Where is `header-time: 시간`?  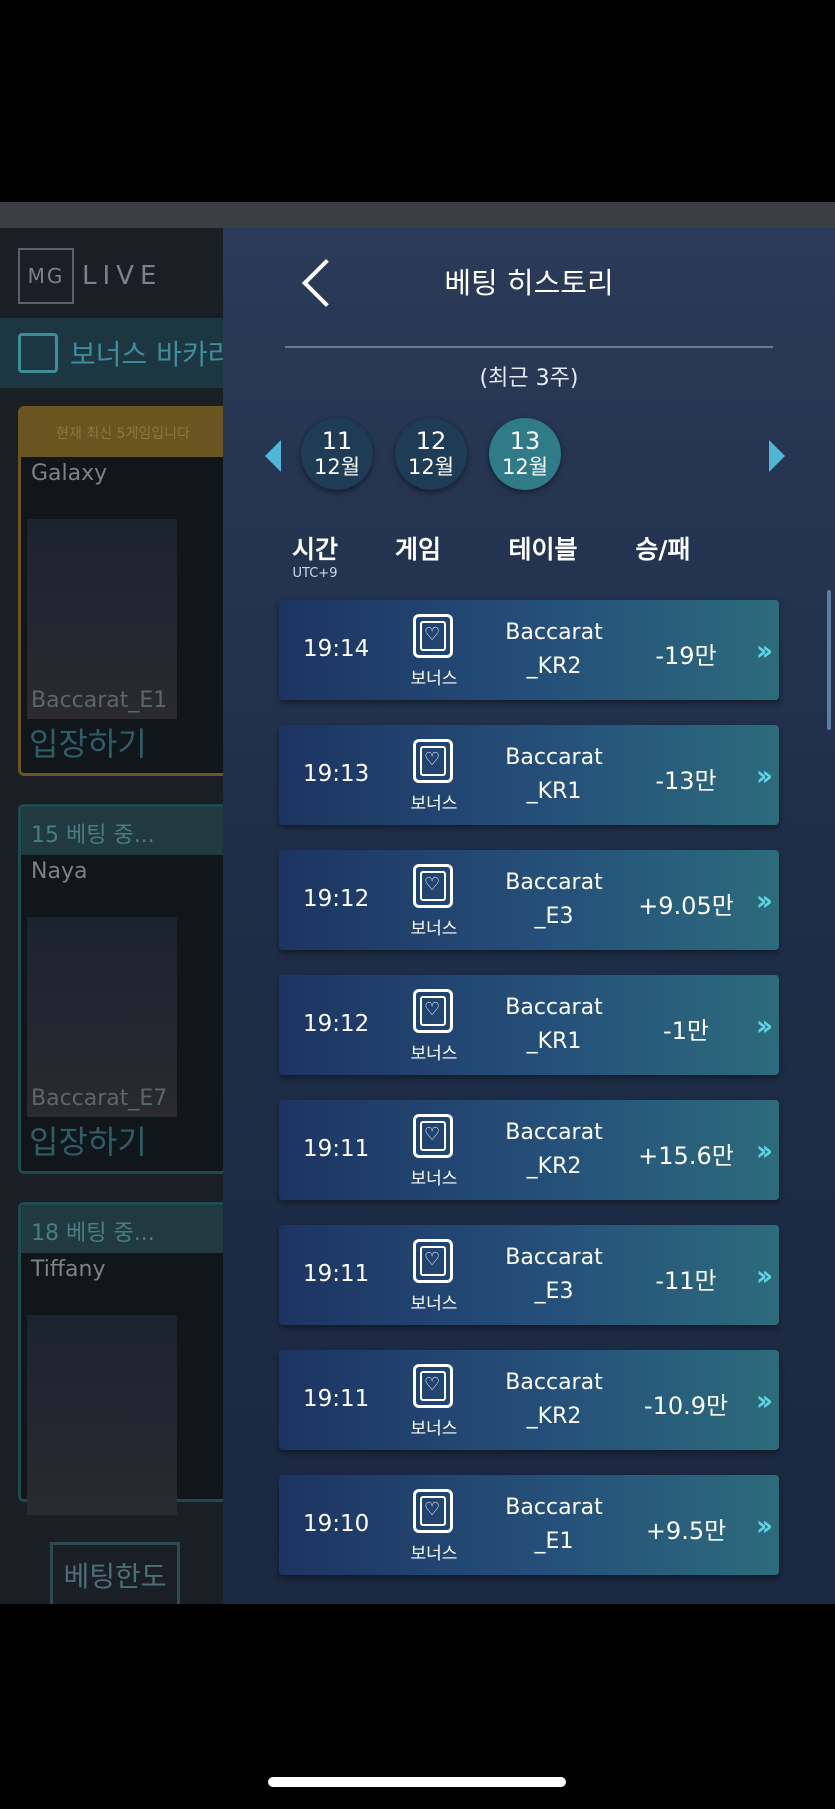
header-time: 시간 is located at coordinates (314, 549).